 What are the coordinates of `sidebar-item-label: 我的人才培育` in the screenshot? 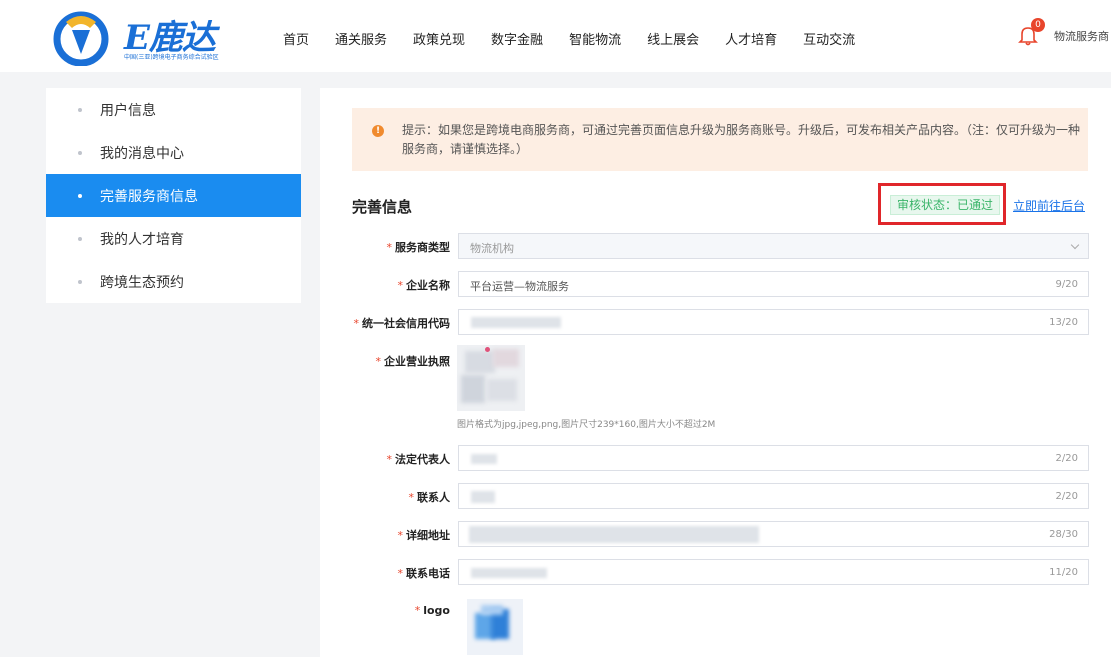 It's located at (142, 239).